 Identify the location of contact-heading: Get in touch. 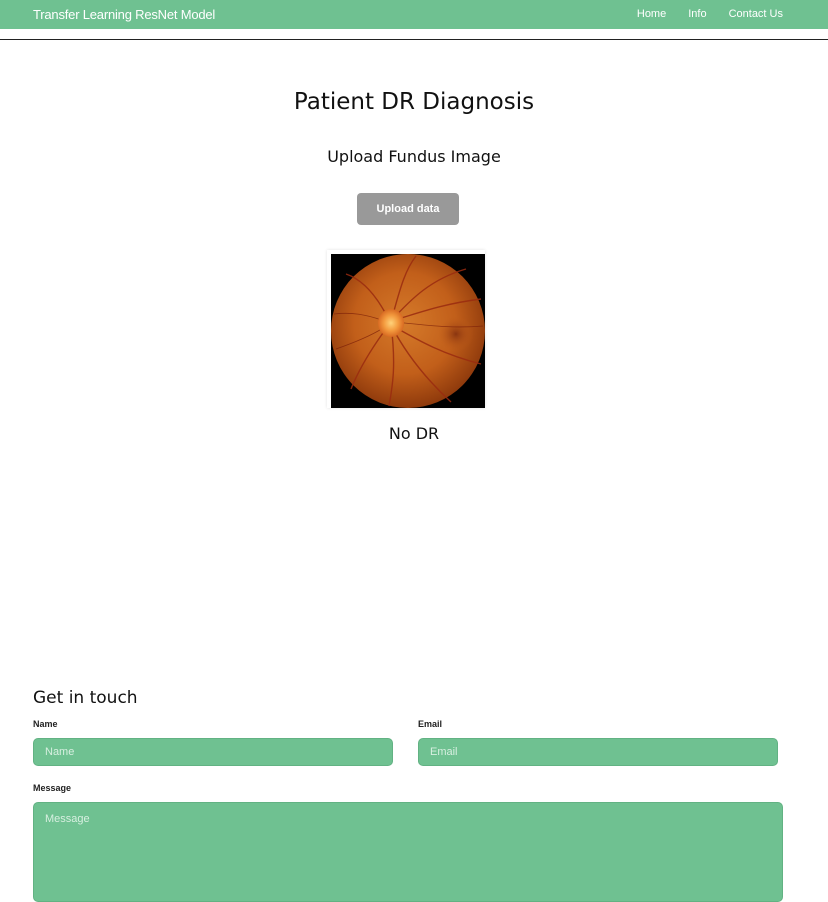
(85, 698).